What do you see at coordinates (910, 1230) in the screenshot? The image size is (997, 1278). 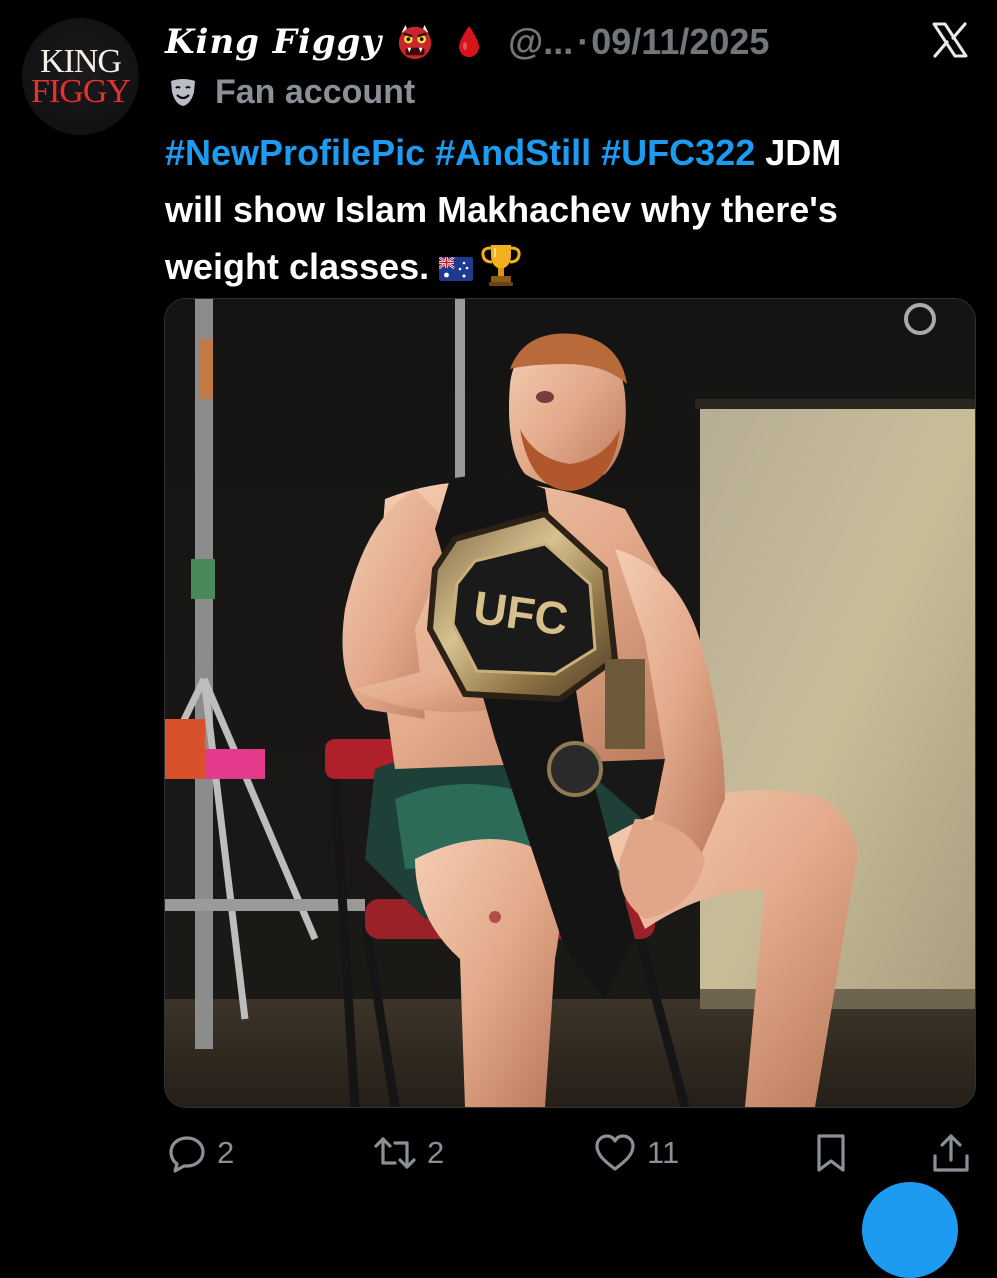 I see `compose-post-button` at bounding box center [910, 1230].